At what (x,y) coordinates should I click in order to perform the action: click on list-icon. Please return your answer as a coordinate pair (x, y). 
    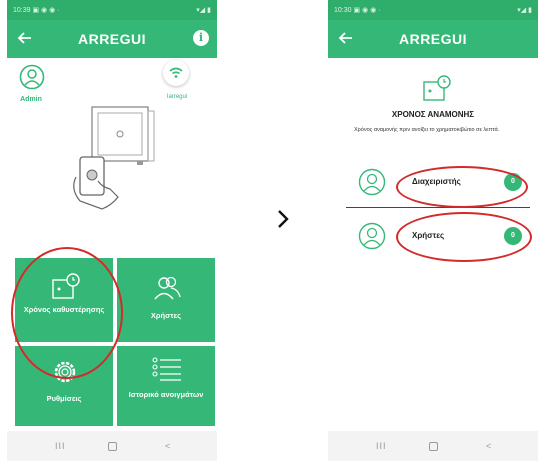
    Looking at the image, I should click on (166, 369).